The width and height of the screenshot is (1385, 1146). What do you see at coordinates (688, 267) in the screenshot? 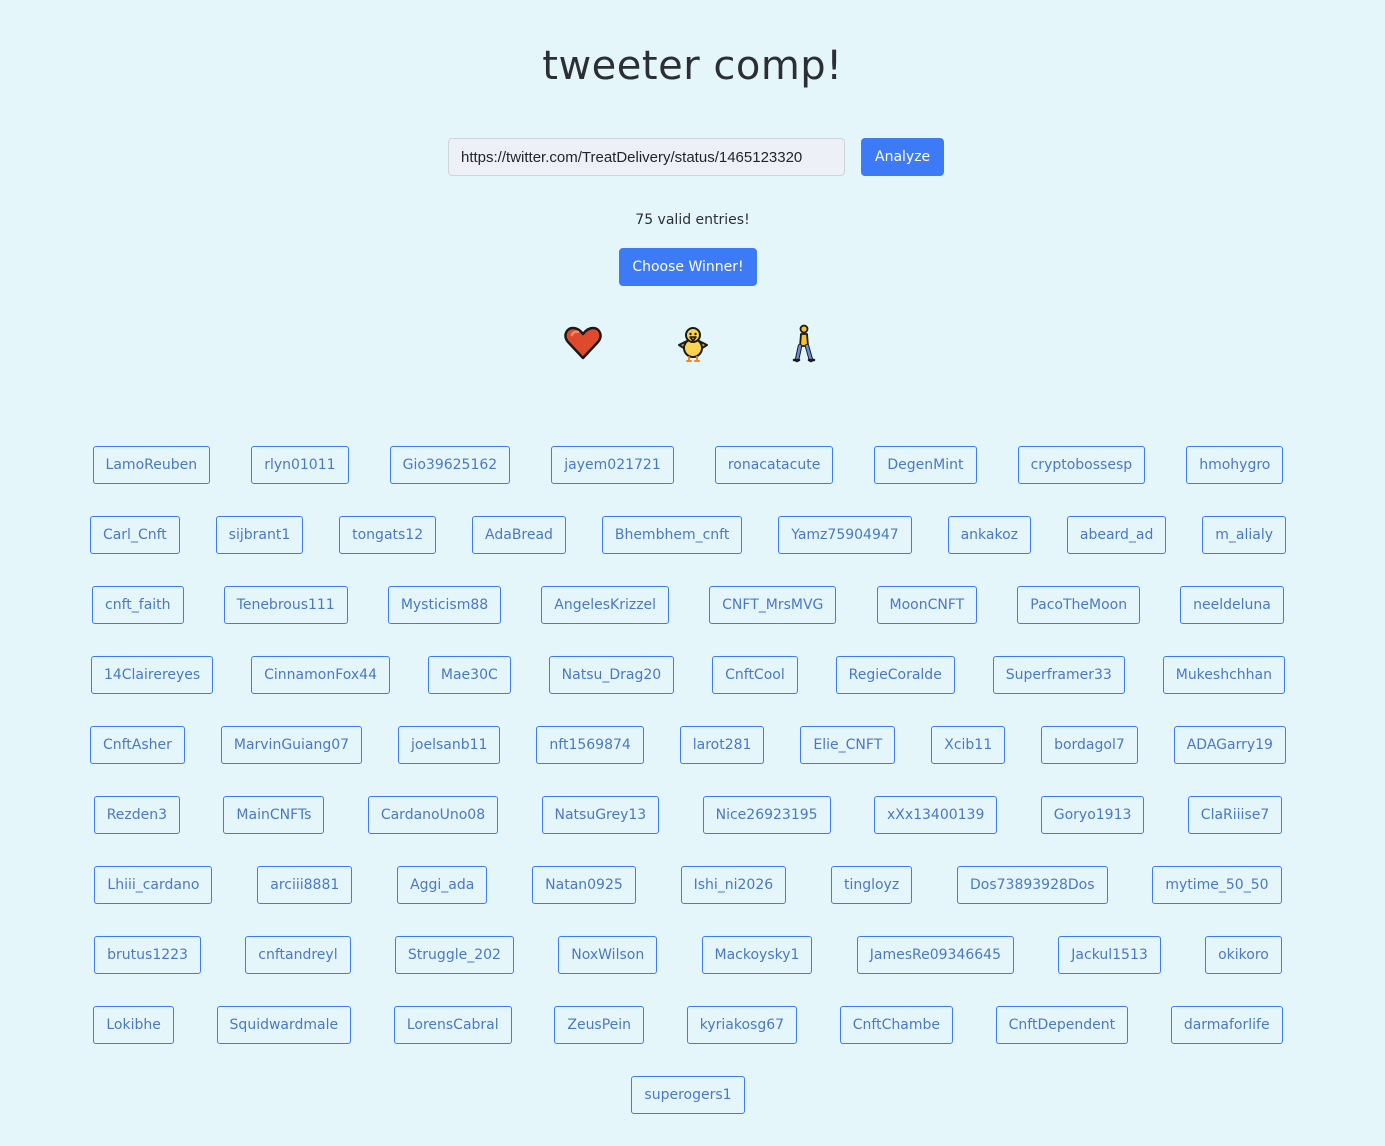
I see `choose-winner-button: Choose Winner!` at bounding box center [688, 267].